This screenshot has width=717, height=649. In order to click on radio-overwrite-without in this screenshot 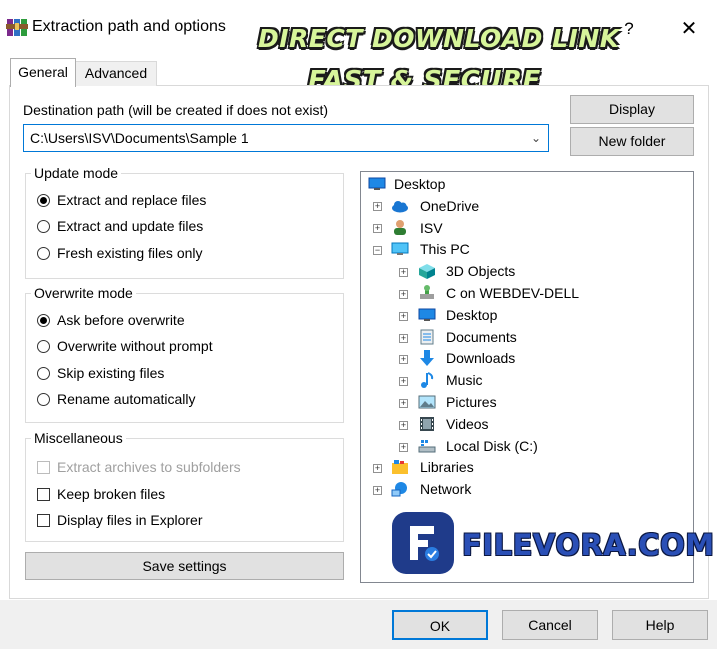, I will do `click(43, 346)`.